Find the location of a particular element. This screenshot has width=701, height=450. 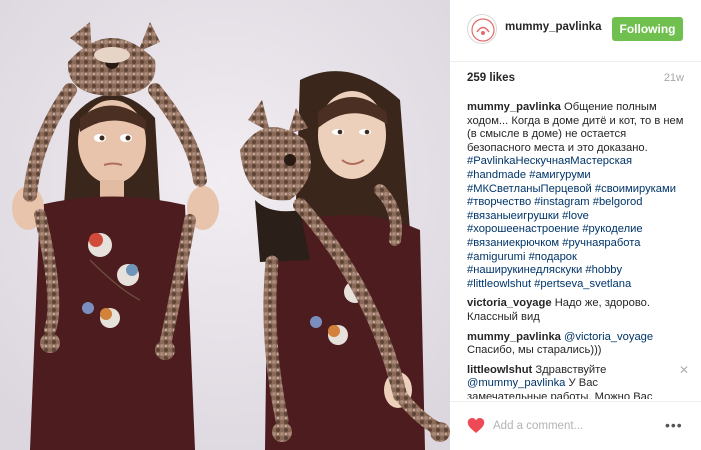

header-username: mummy_pavlinka is located at coordinates (553, 27).